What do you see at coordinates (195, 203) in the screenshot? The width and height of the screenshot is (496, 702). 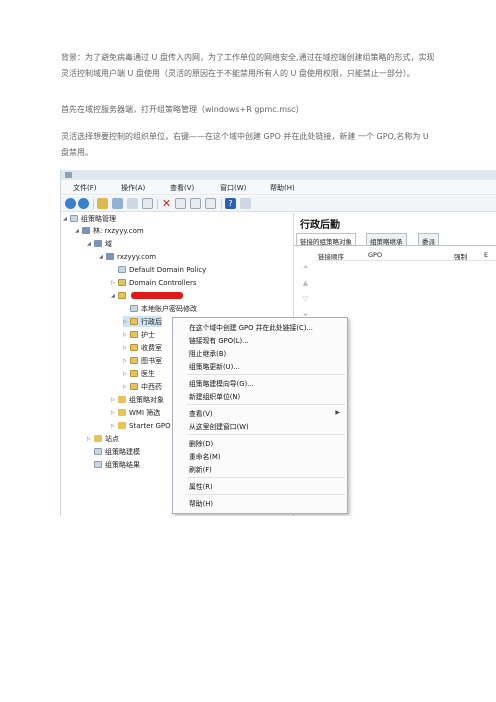 I see `refresh-icon` at bounding box center [195, 203].